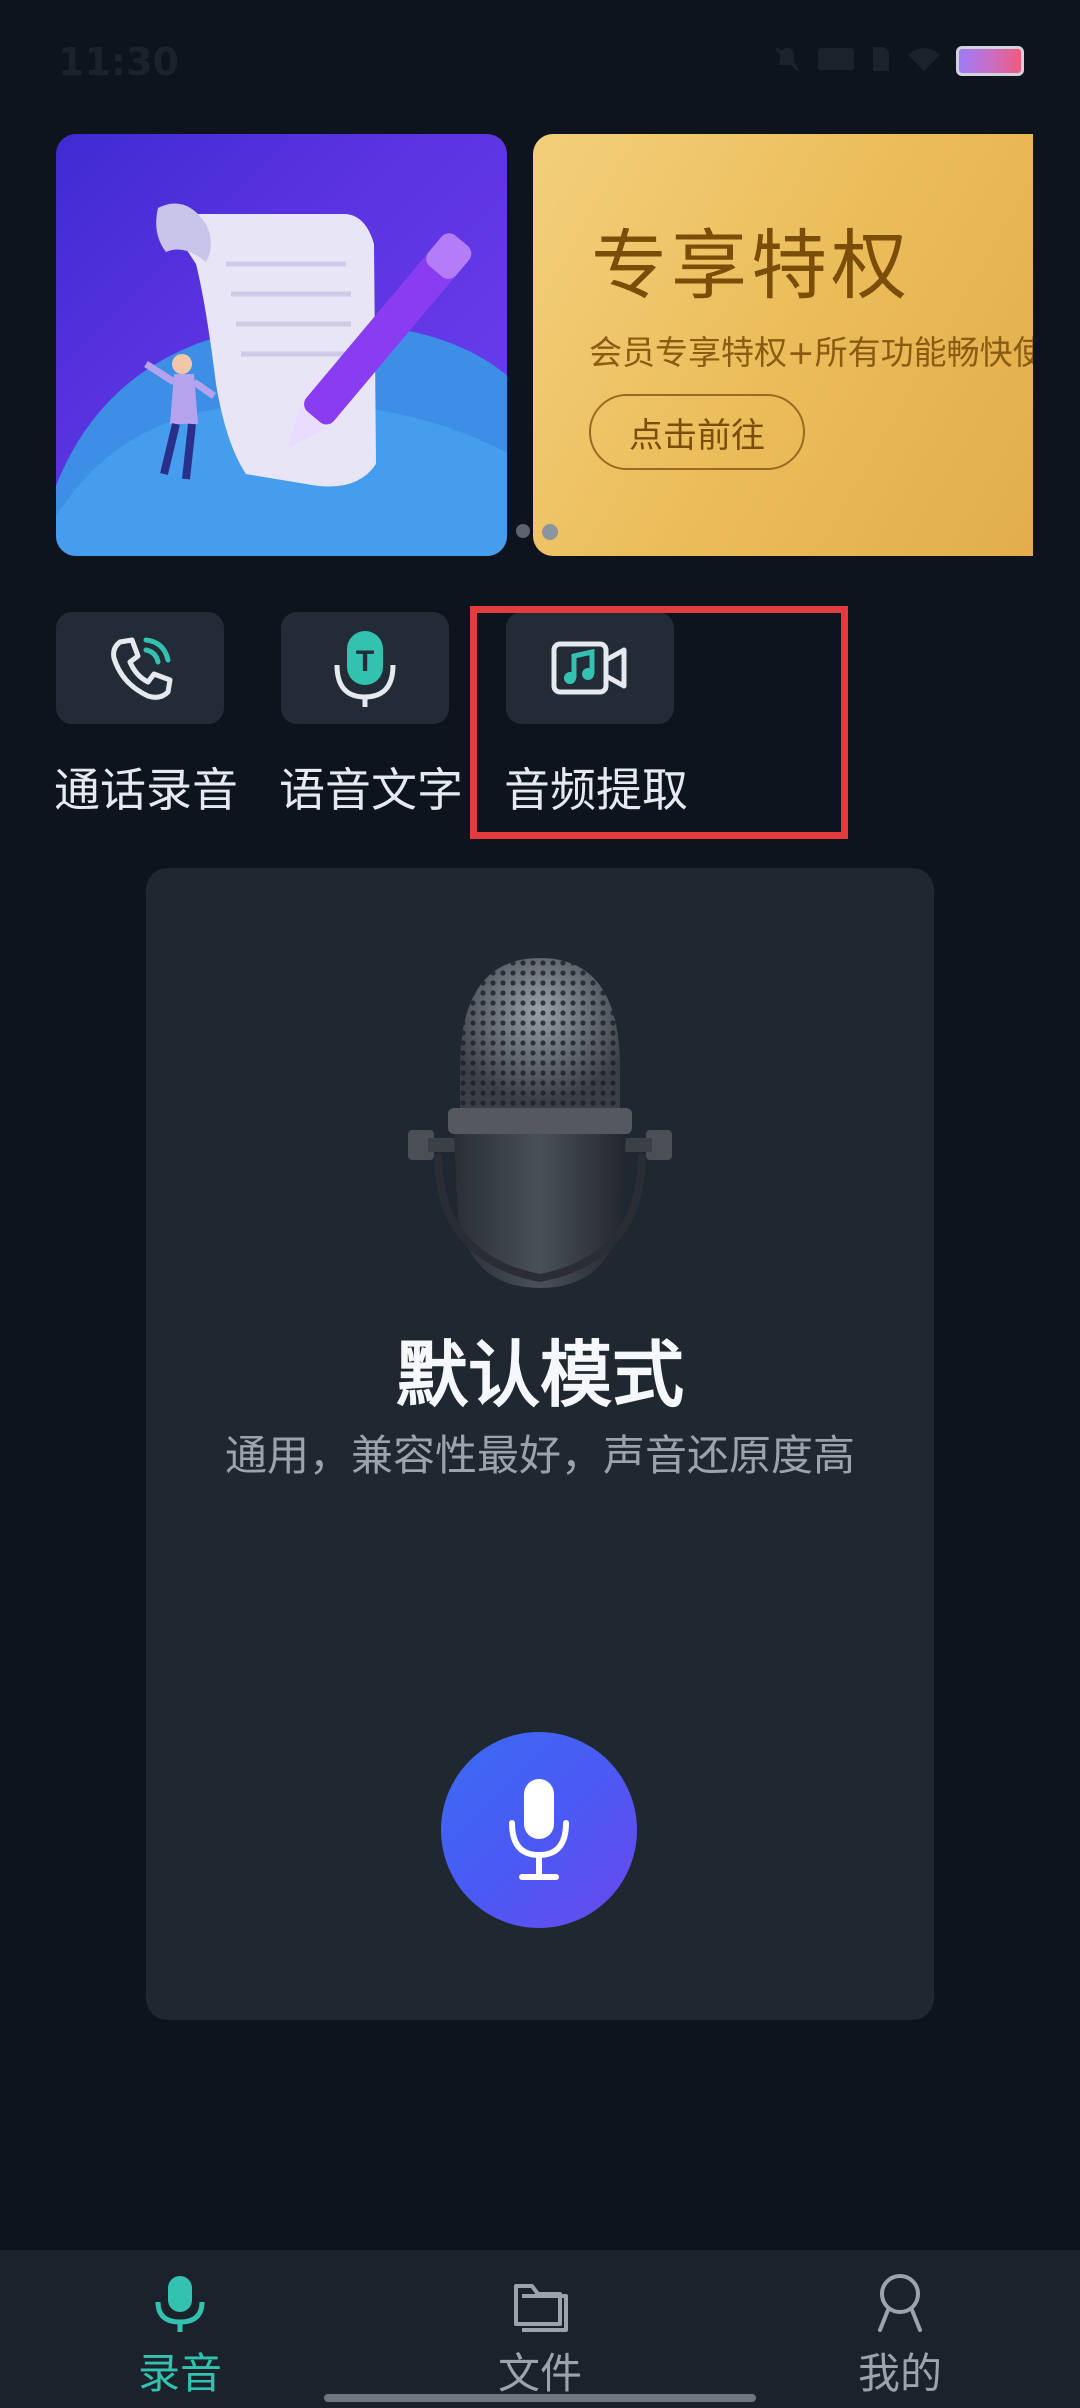 This screenshot has height=2408, width=1080. What do you see at coordinates (281, 379) in the screenshot?
I see `writing-illustration` at bounding box center [281, 379].